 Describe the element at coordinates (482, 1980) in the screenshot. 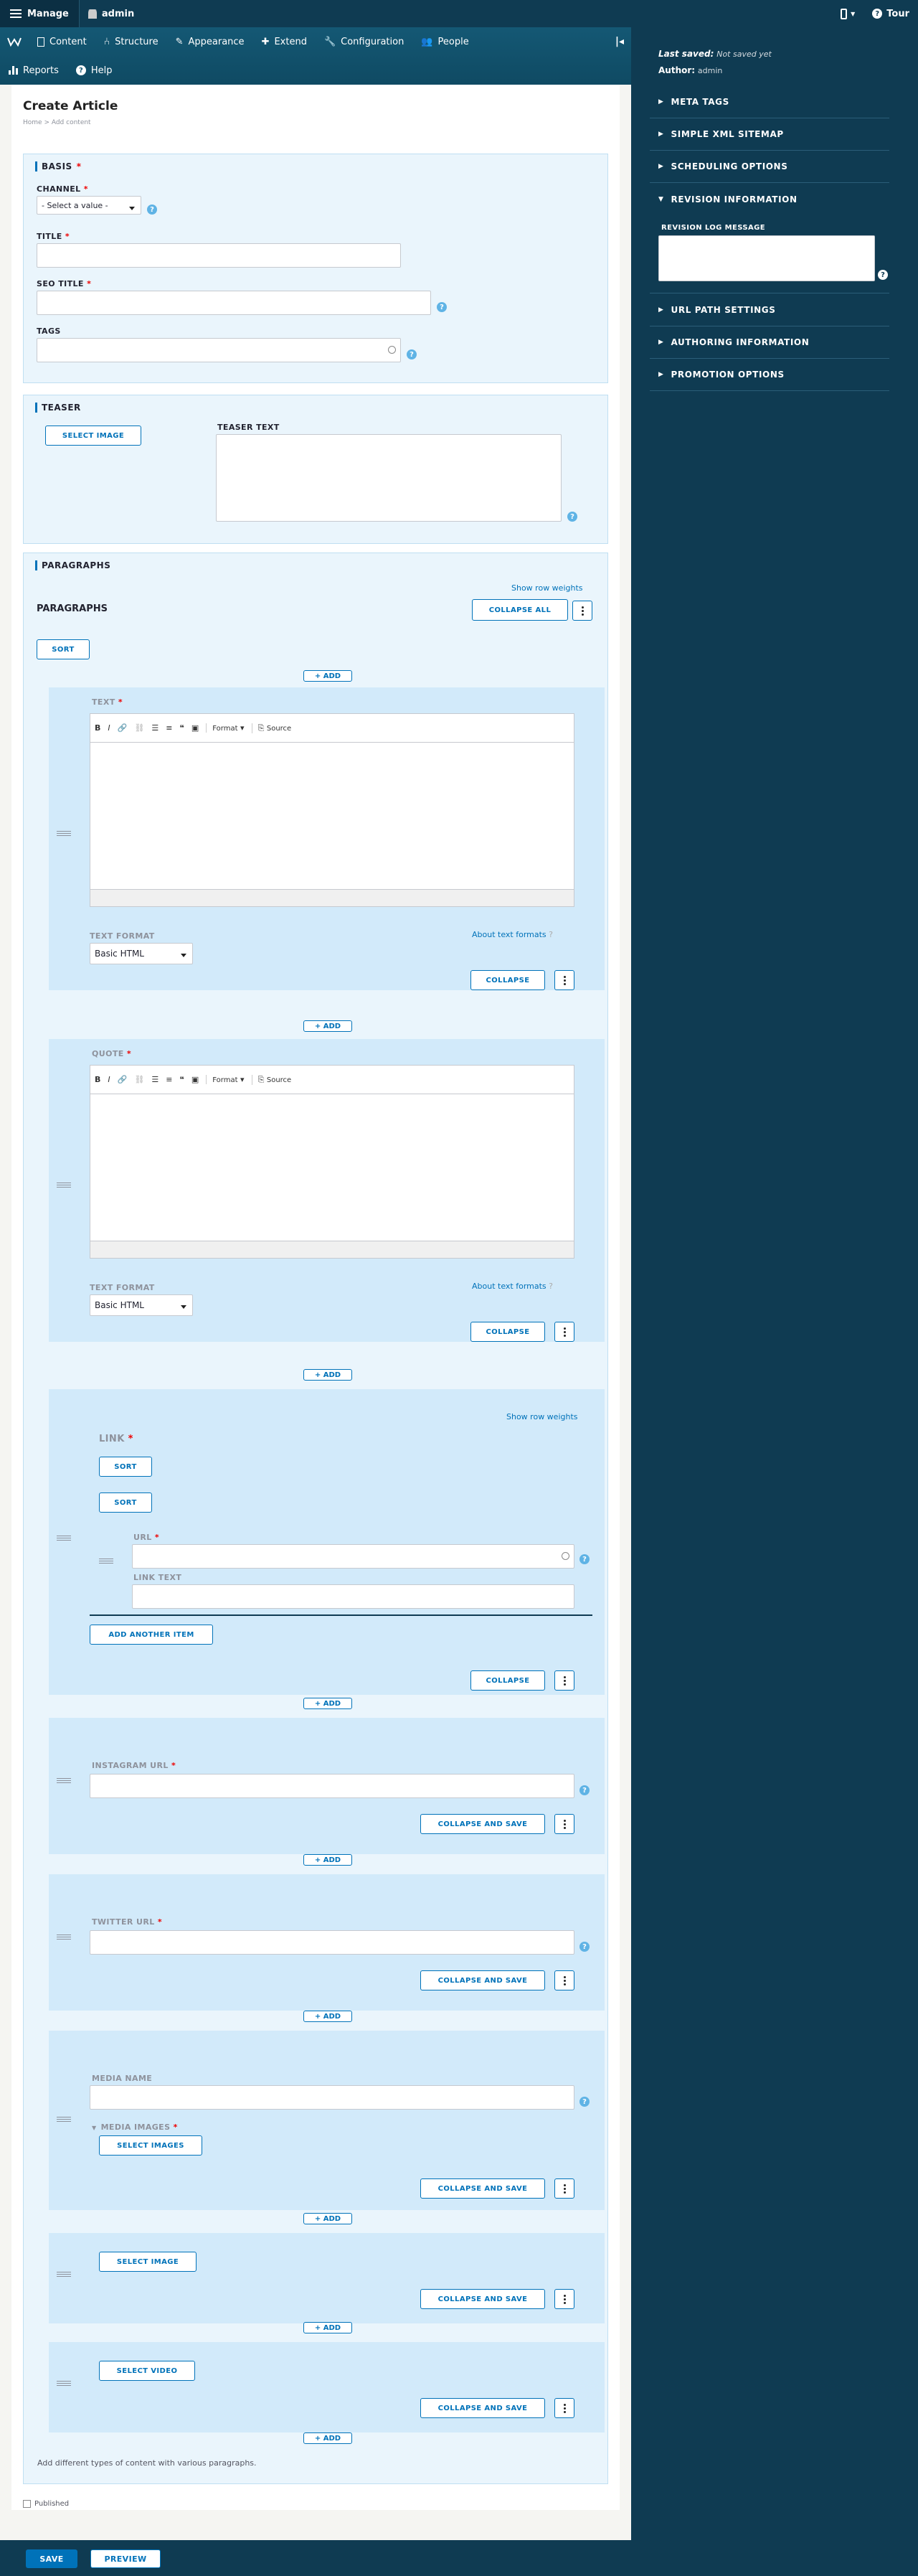

I see `twitter-collapse-save-button: COLLAPSE AND SAVE` at that location.